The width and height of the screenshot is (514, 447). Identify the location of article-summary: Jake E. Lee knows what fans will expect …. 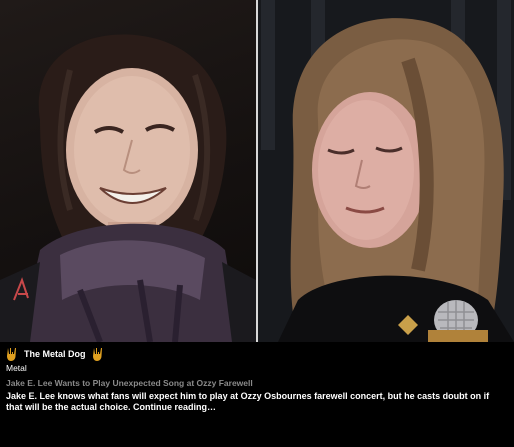
(256, 402).